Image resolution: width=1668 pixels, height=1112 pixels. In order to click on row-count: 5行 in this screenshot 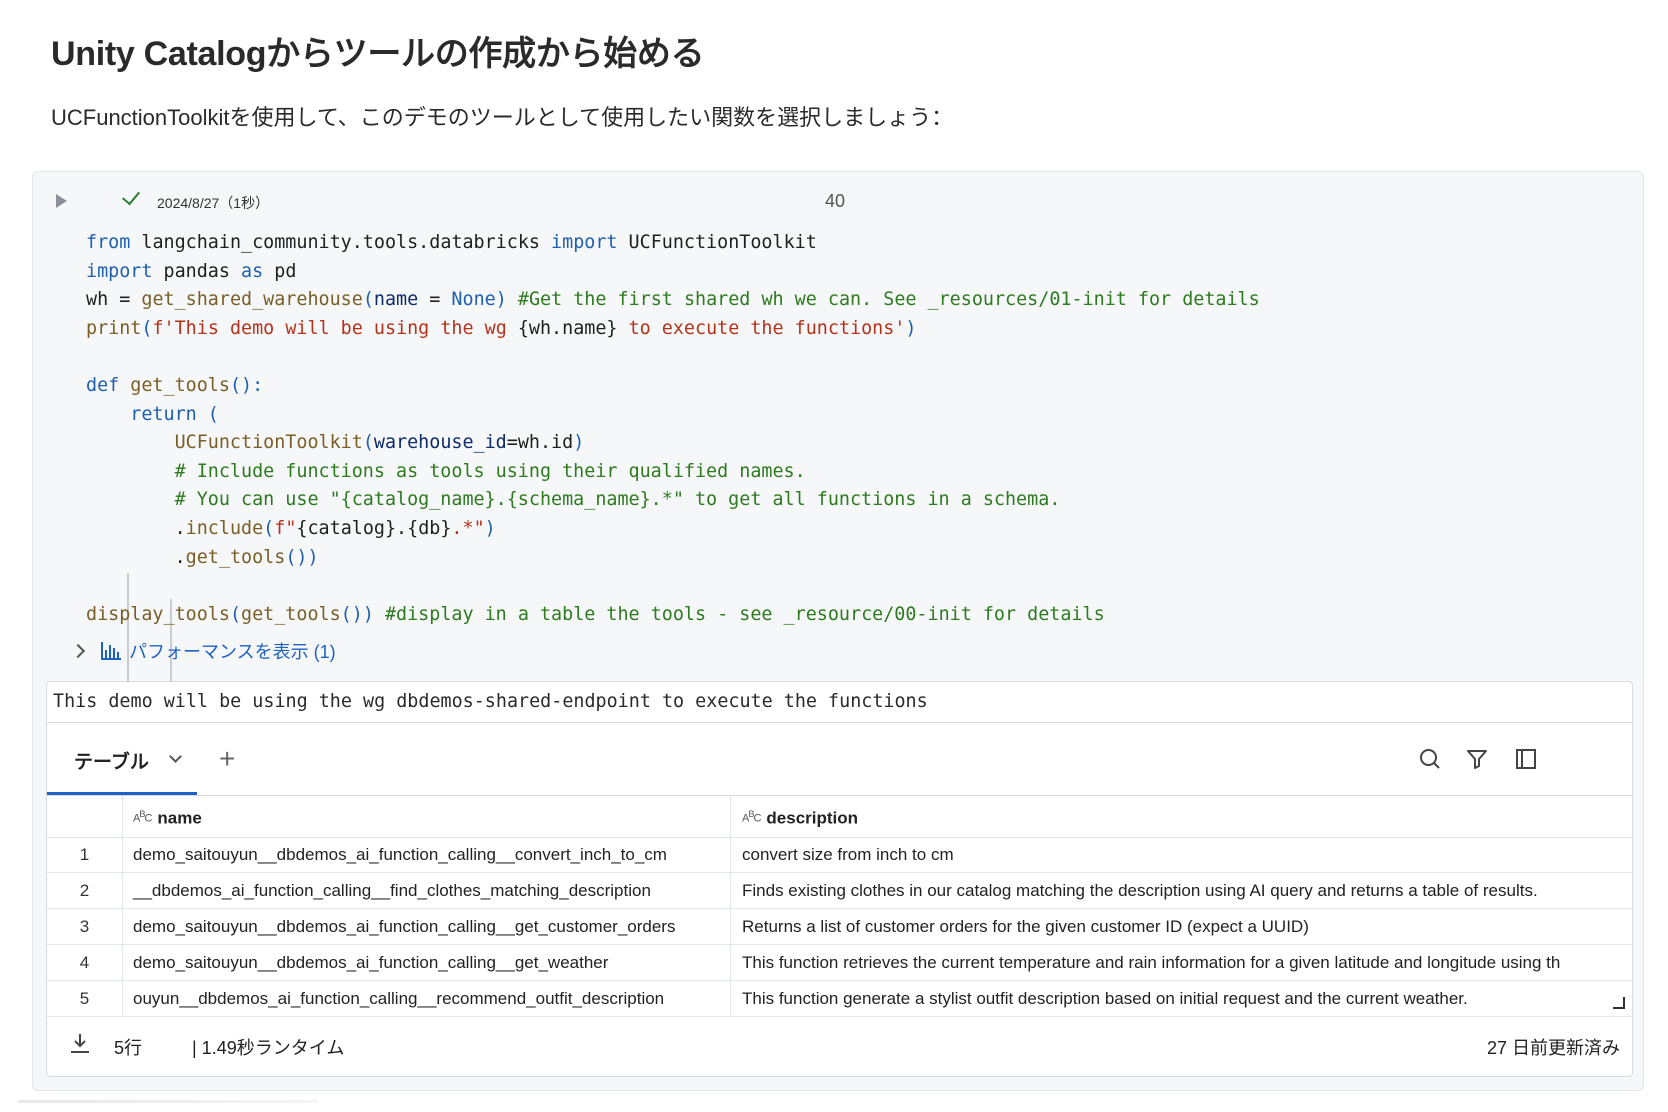, I will do `click(128, 1048)`.